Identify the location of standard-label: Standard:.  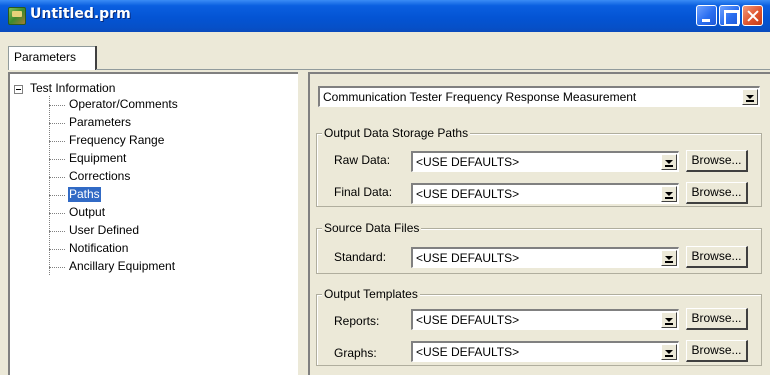
(360, 257).